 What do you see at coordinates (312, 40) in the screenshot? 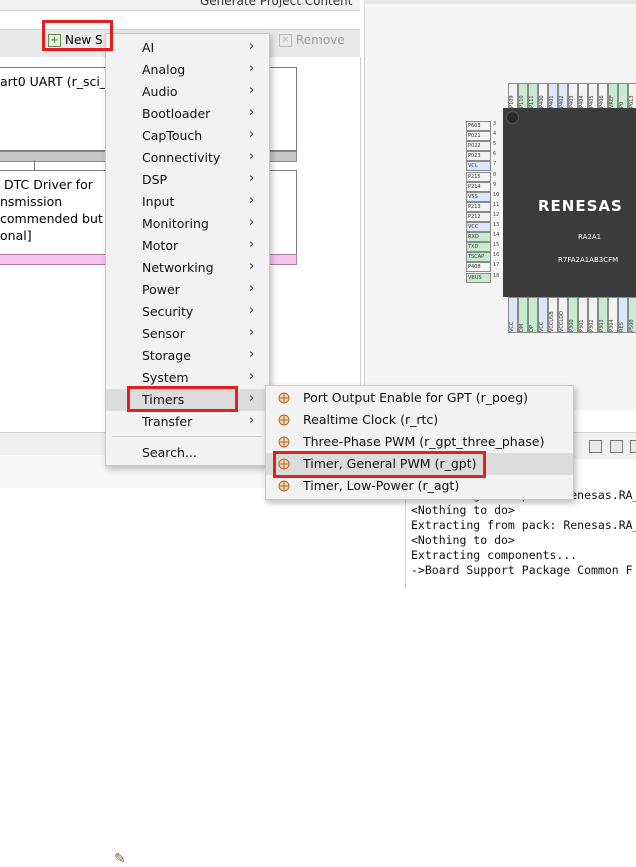
I see `remove-button: × Remove` at bounding box center [312, 40].